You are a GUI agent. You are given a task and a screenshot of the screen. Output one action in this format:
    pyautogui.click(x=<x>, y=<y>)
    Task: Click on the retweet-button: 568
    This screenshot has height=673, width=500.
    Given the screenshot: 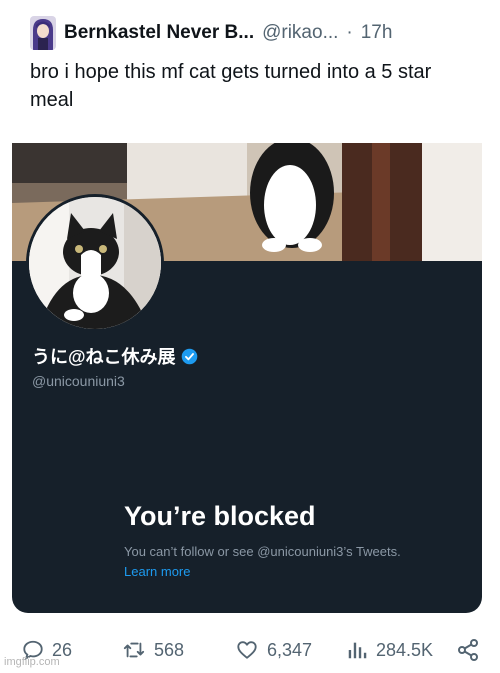 What is the action you would take?
    pyautogui.click(x=153, y=650)
    